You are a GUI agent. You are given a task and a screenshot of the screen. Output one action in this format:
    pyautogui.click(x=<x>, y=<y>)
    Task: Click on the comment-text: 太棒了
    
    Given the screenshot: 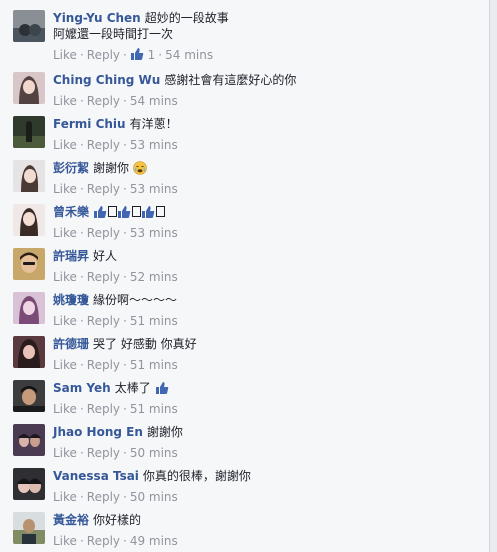 What is the action you would take?
    pyautogui.click(x=132, y=388)
    